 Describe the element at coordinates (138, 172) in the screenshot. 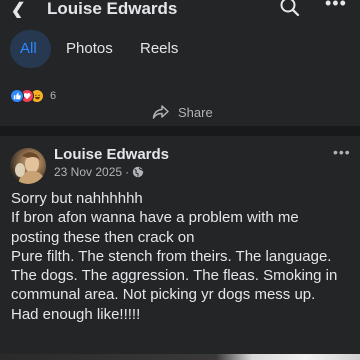

I see `globe-icon` at that location.